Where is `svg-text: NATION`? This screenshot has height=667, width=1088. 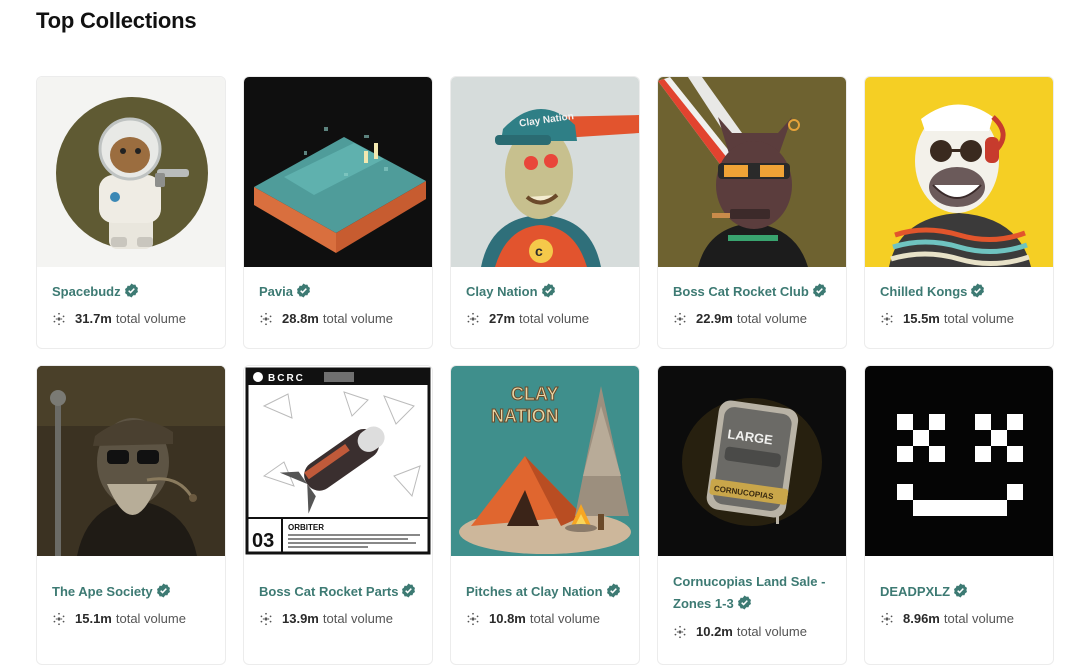 svg-text: NATION is located at coordinates (525, 416).